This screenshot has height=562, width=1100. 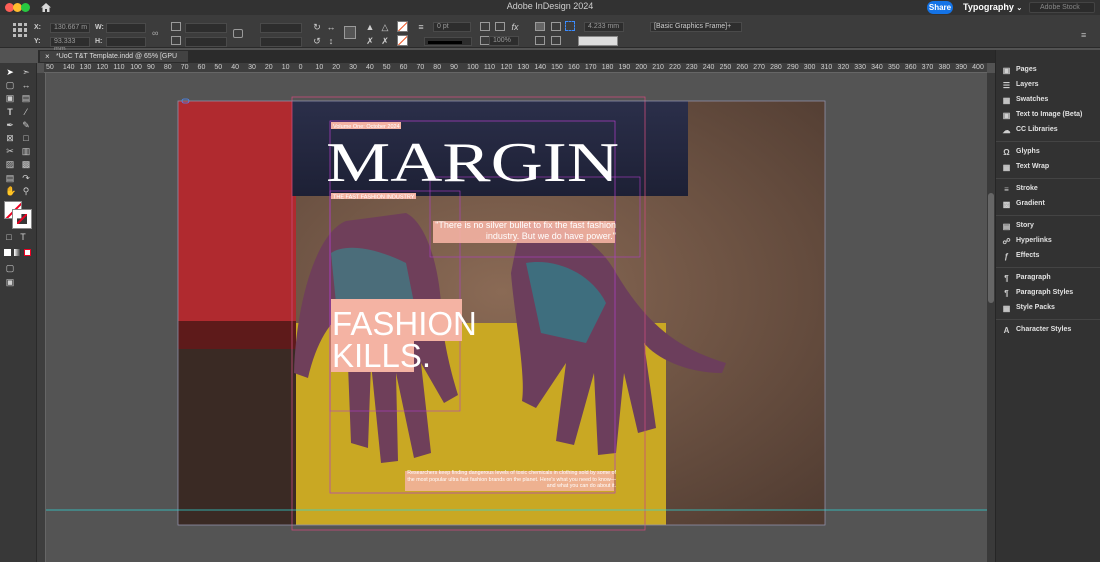 I want to click on panel-item-cc-libraries: ☁ CC Libraries, so click(x=1030, y=130).